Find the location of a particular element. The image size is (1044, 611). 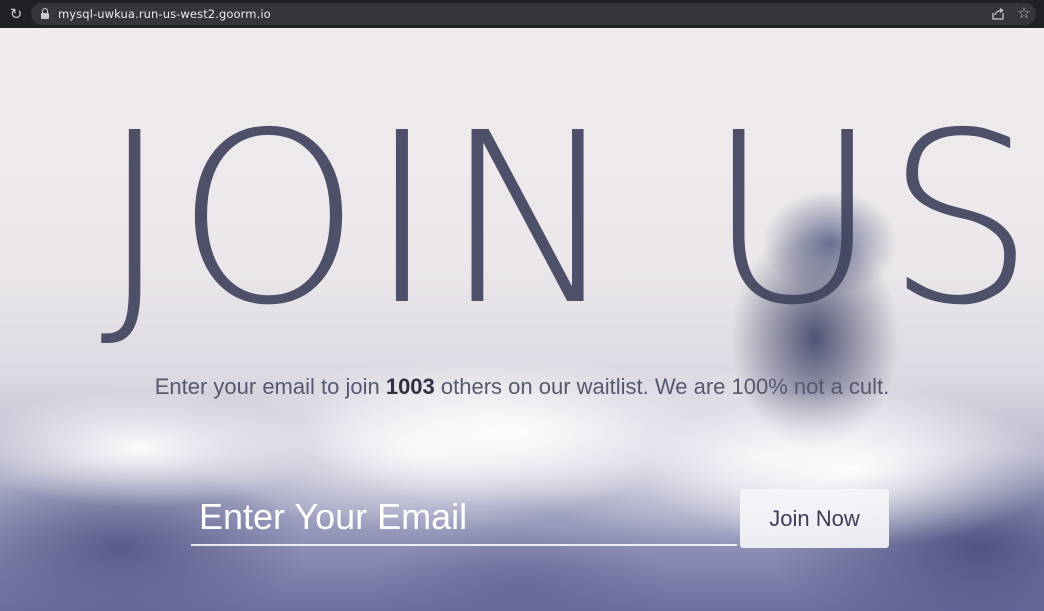

url-text: mysql-uwkua.run-us-west2.goorm.io is located at coordinates (164, 14).